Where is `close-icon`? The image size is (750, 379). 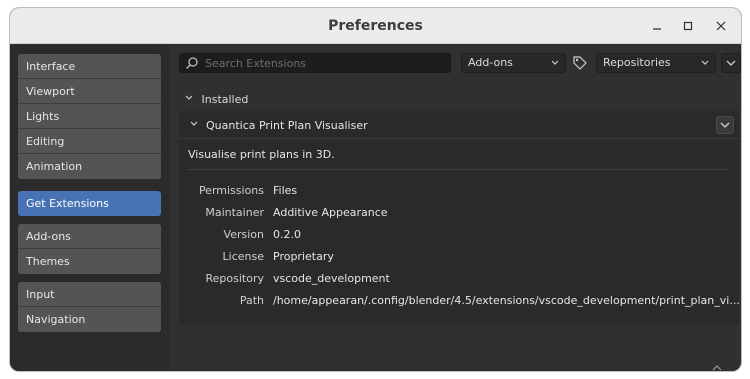 close-icon is located at coordinates (721, 26).